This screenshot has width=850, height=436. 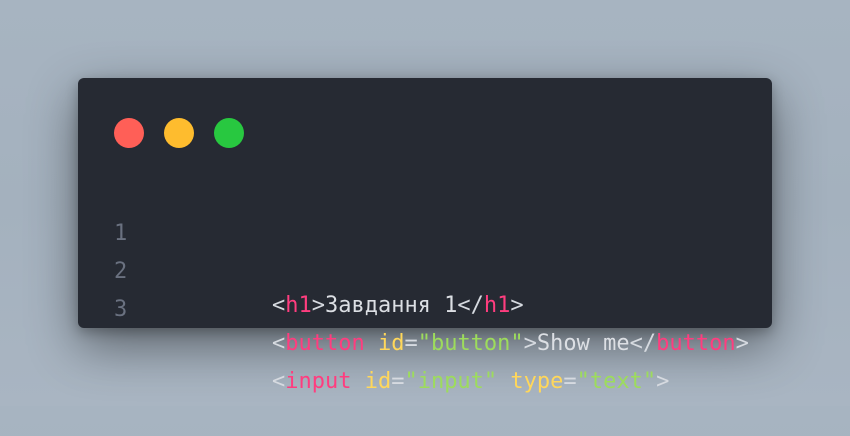 What do you see at coordinates (451, 381) in the screenshot?
I see `code-token: "input"` at bounding box center [451, 381].